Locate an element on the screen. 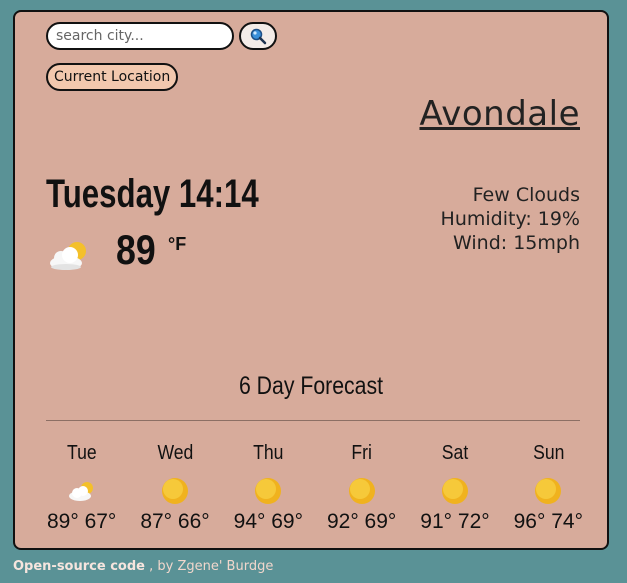 The width and height of the screenshot is (627, 583). forecast-day: Sun 96° 74° is located at coordinates (548, 492).